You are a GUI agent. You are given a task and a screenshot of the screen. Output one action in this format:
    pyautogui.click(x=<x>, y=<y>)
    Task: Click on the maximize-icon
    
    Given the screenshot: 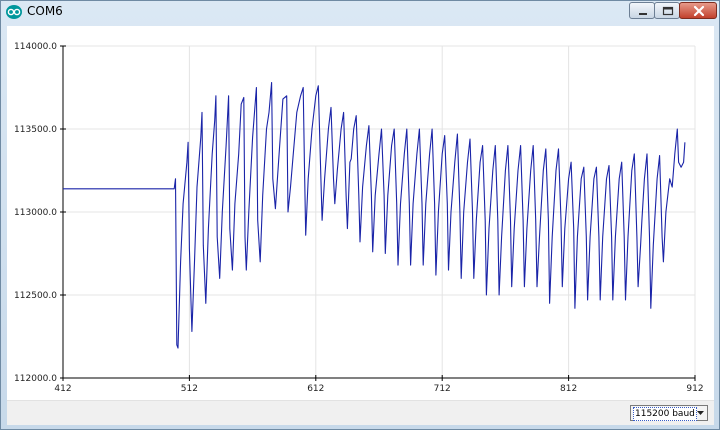 What is the action you would take?
    pyautogui.click(x=668, y=11)
    